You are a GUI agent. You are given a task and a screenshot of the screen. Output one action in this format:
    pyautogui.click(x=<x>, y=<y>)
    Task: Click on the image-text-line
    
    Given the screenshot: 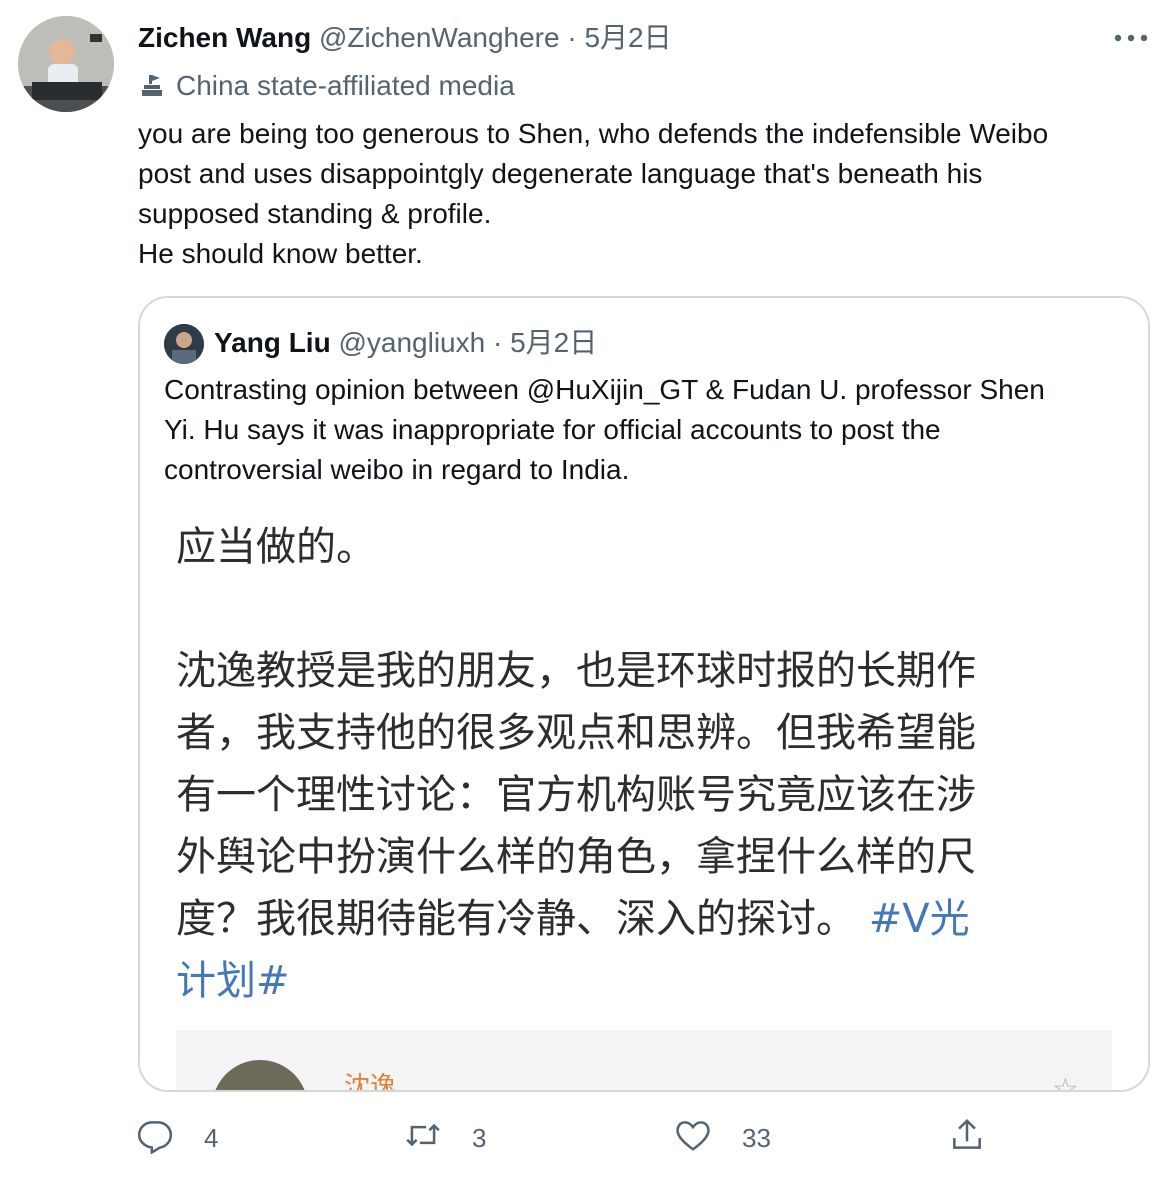 What is the action you would take?
    pyautogui.click(x=576, y=609)
    